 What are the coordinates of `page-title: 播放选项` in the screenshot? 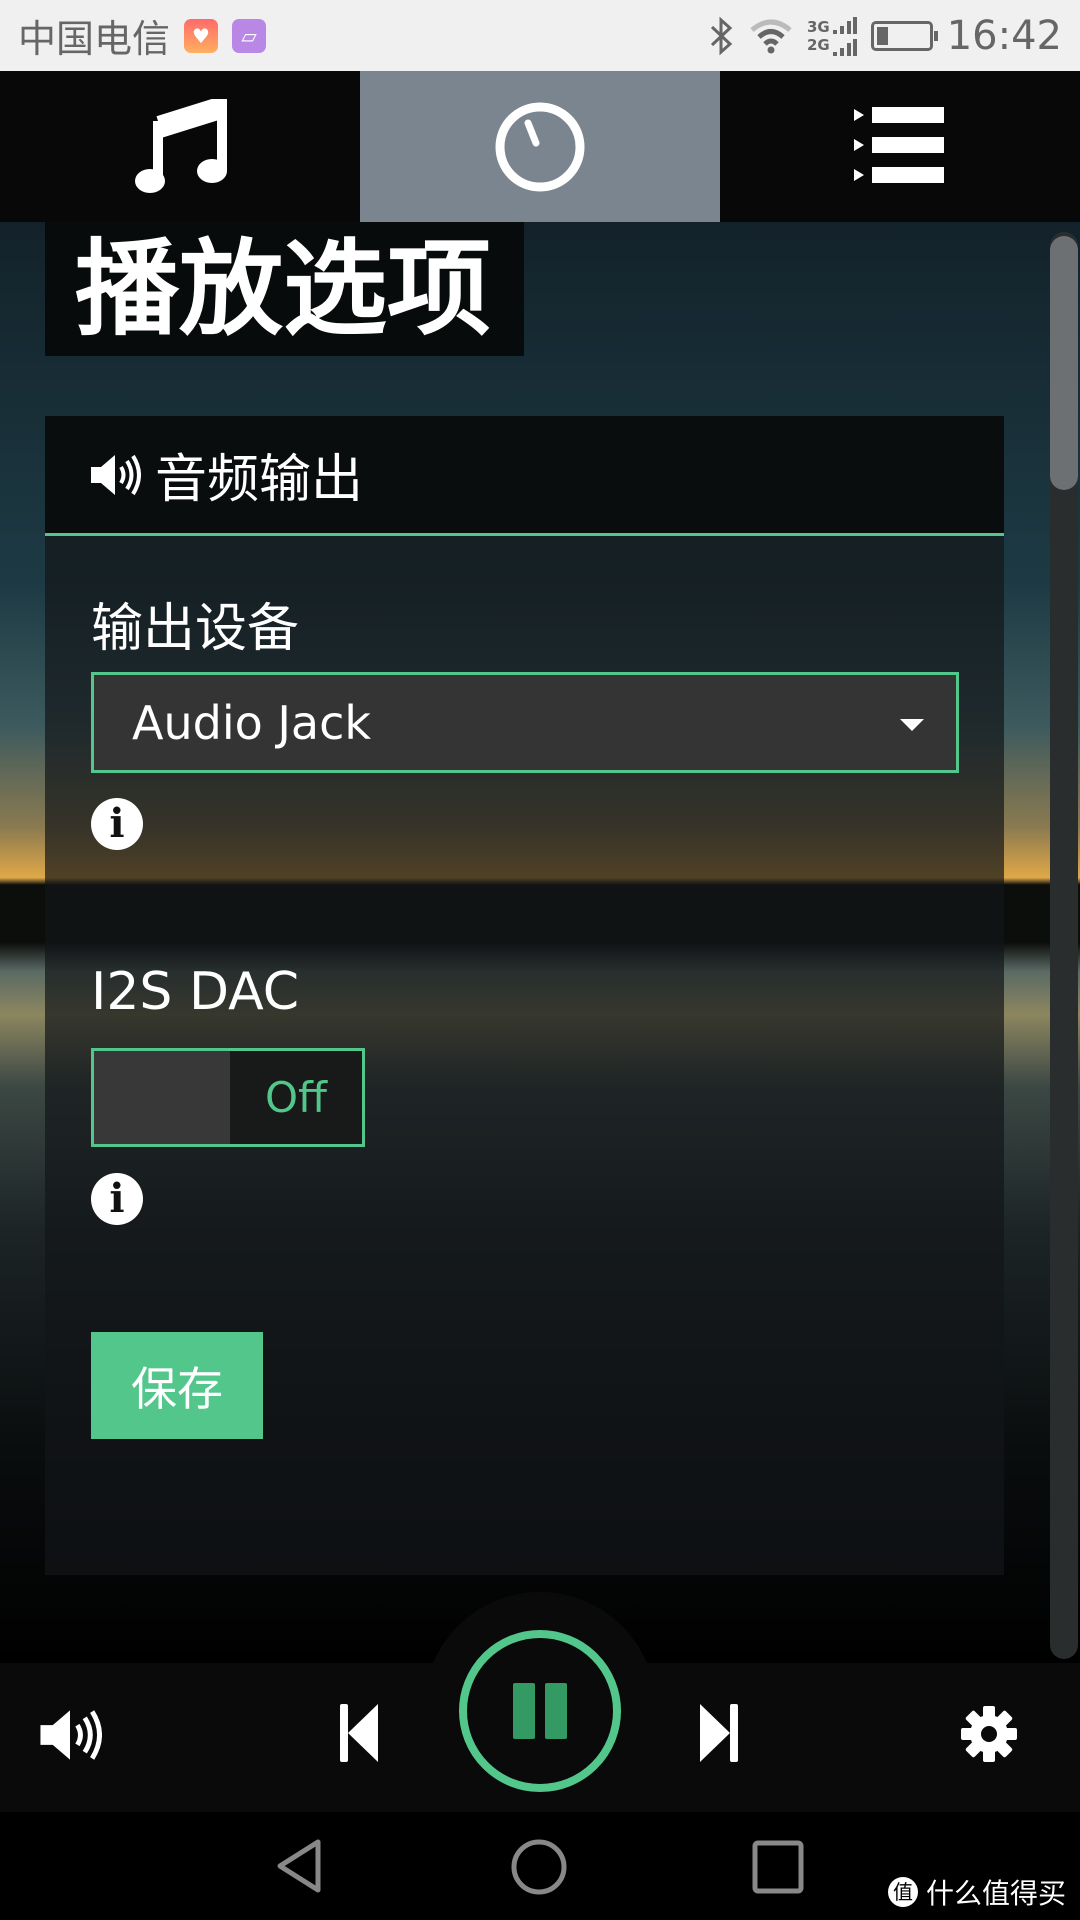 It's located at (284, 289).